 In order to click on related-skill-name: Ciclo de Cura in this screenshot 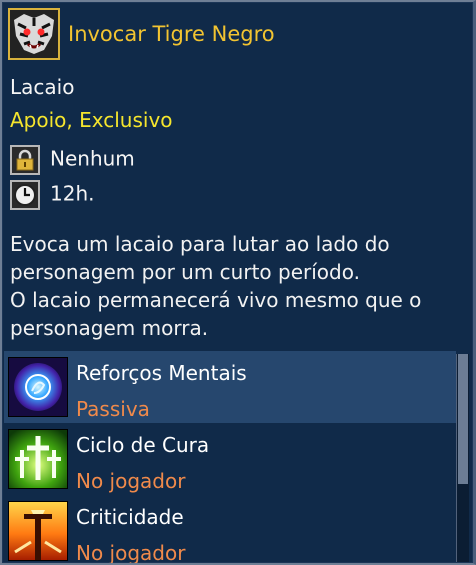, I will do `click(143, 445)`.